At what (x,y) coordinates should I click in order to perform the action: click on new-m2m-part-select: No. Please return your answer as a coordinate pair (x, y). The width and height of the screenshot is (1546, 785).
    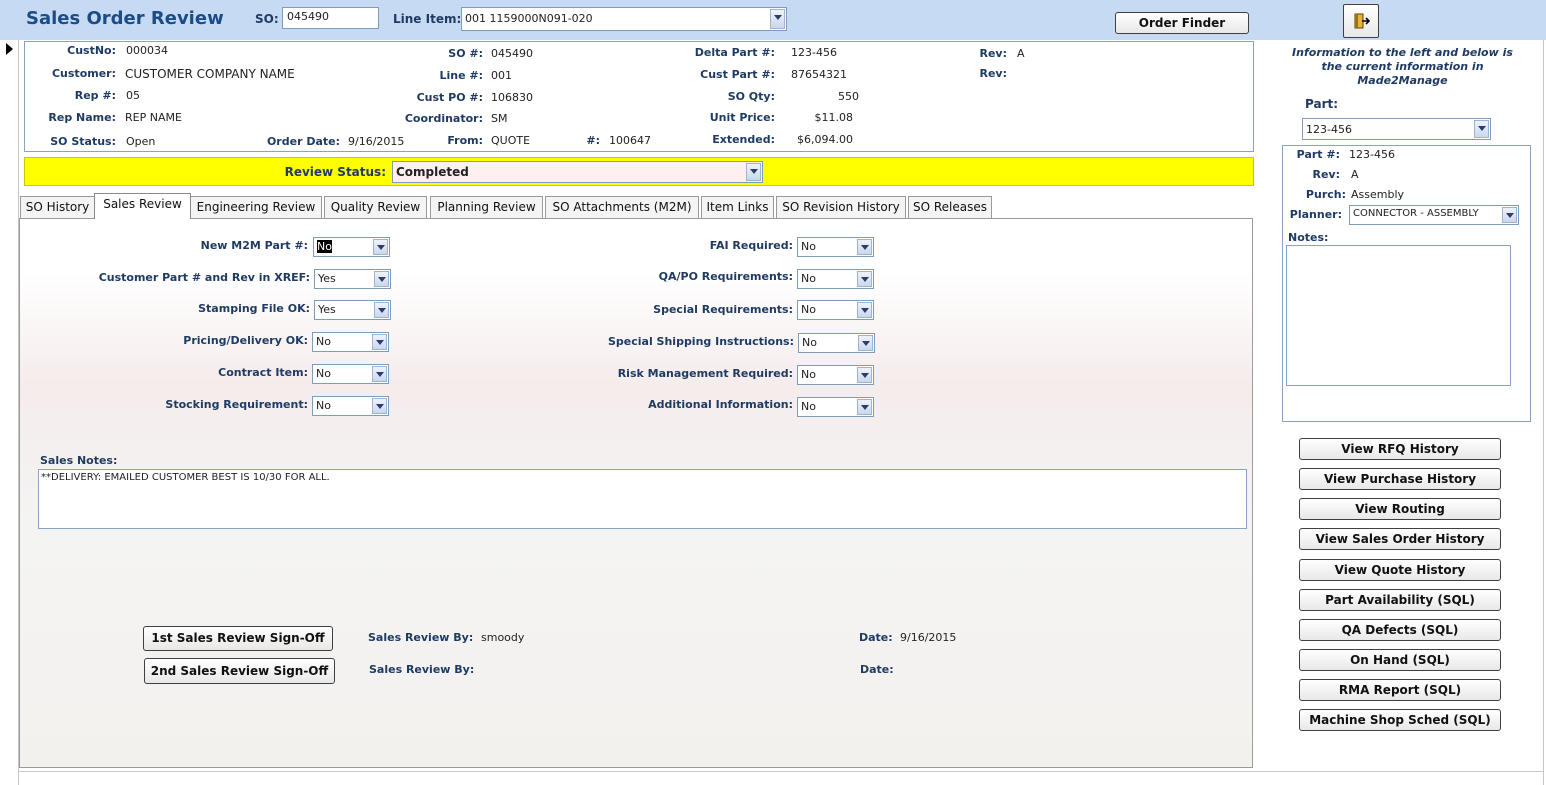
    Looking at the image, I should click on (351, 247).